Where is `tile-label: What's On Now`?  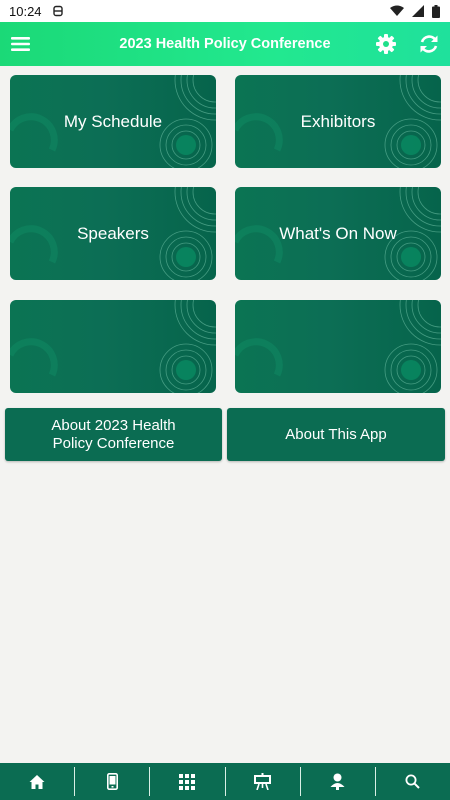 tile-label: What's On Now is located at coordinates (338, 233).